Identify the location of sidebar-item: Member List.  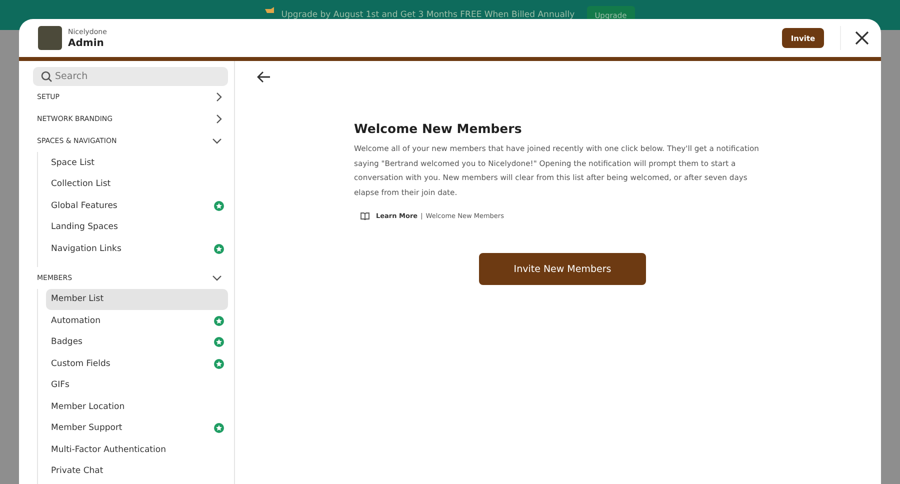
(137, 299).